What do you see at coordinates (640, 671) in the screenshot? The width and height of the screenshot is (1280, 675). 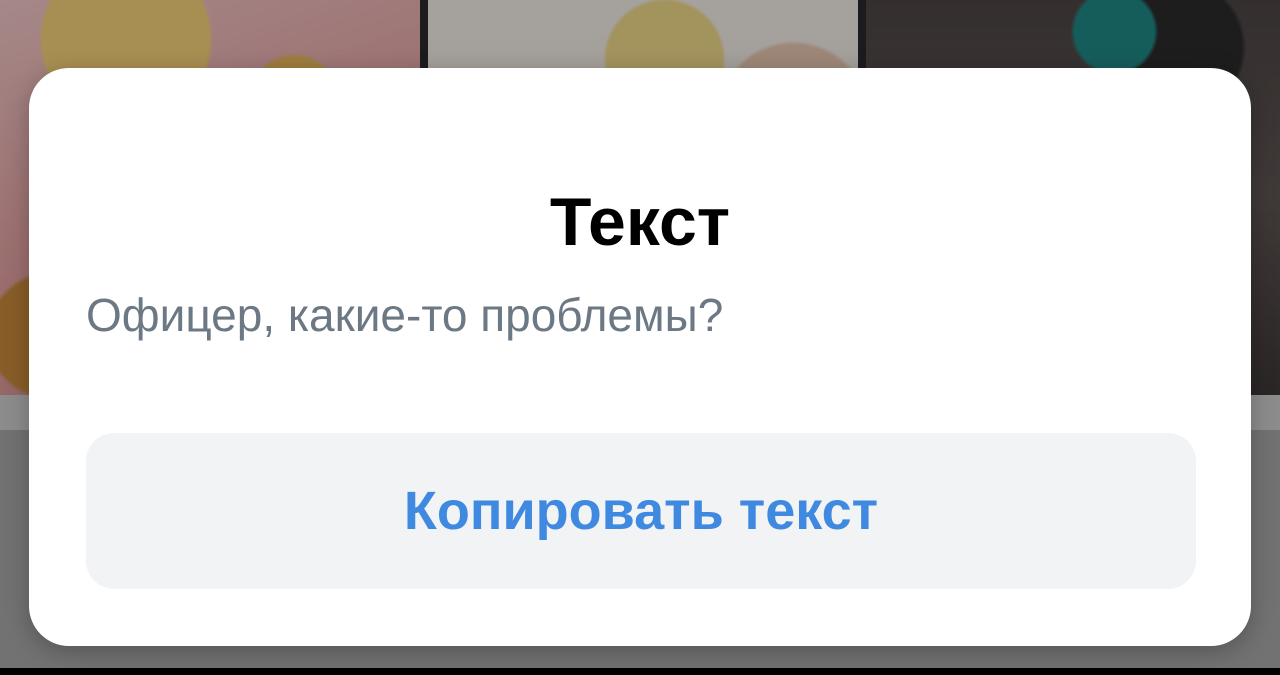 I see `system-navigation-bar` at bounding box center [640, 671].